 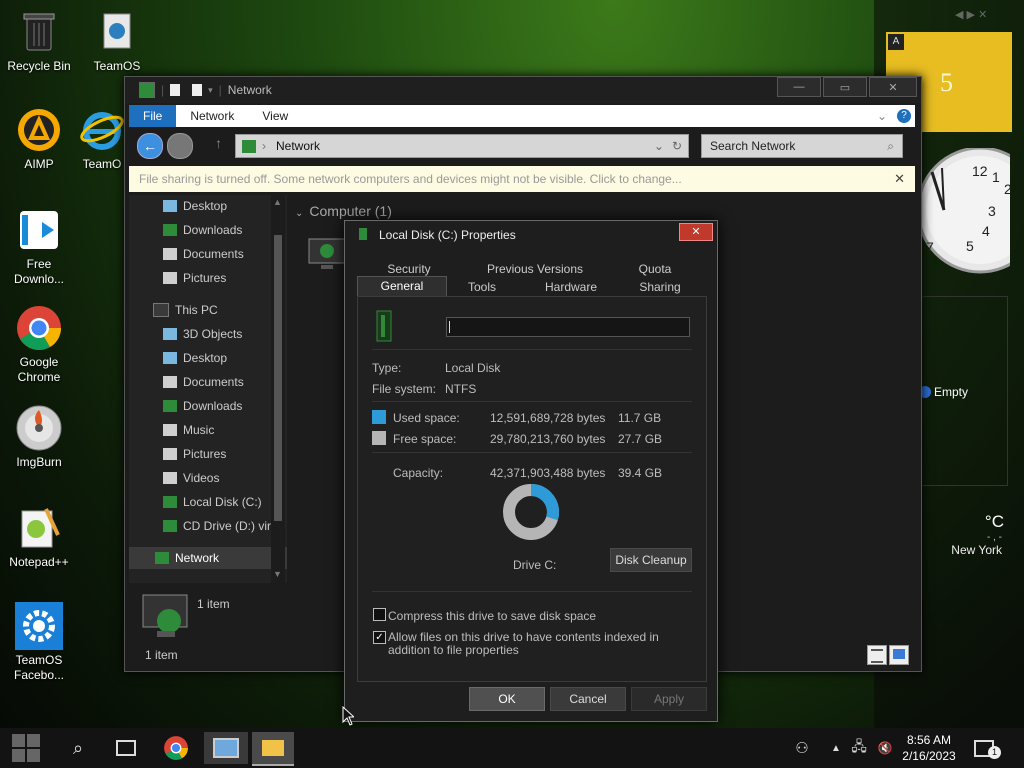 I want to click on tab-hardware: Hardware, so click(x=571, y=287).